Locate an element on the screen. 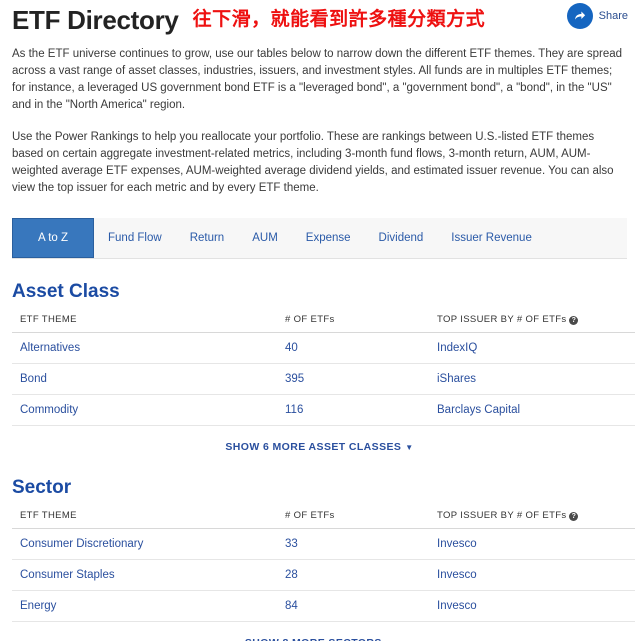  etf-theme-link: Alternatives is located at coordinates (148, 348).